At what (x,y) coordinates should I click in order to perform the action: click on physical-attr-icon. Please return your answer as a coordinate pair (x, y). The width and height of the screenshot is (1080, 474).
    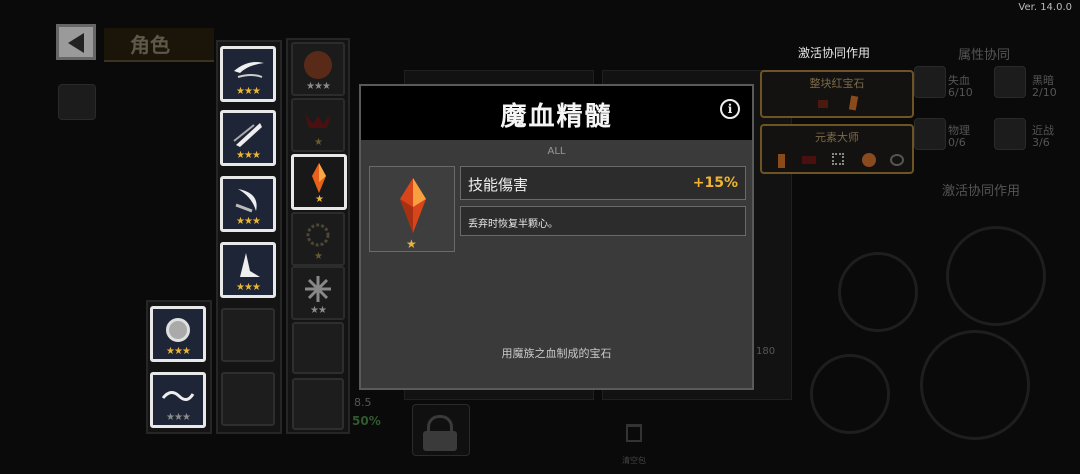
    Looking at the image, I should click on (930, 134).